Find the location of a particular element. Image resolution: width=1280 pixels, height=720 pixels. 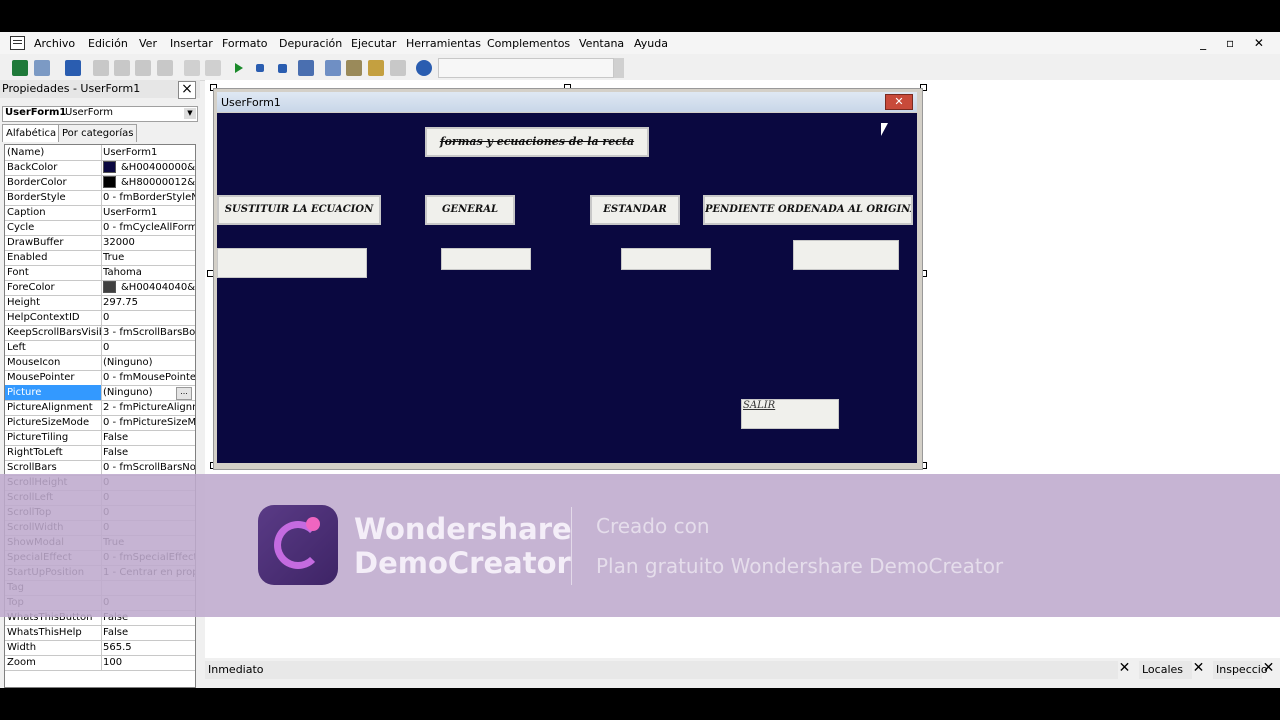

property-value: 2 - fmPictureAlignme is located at coordinates (149, 407).